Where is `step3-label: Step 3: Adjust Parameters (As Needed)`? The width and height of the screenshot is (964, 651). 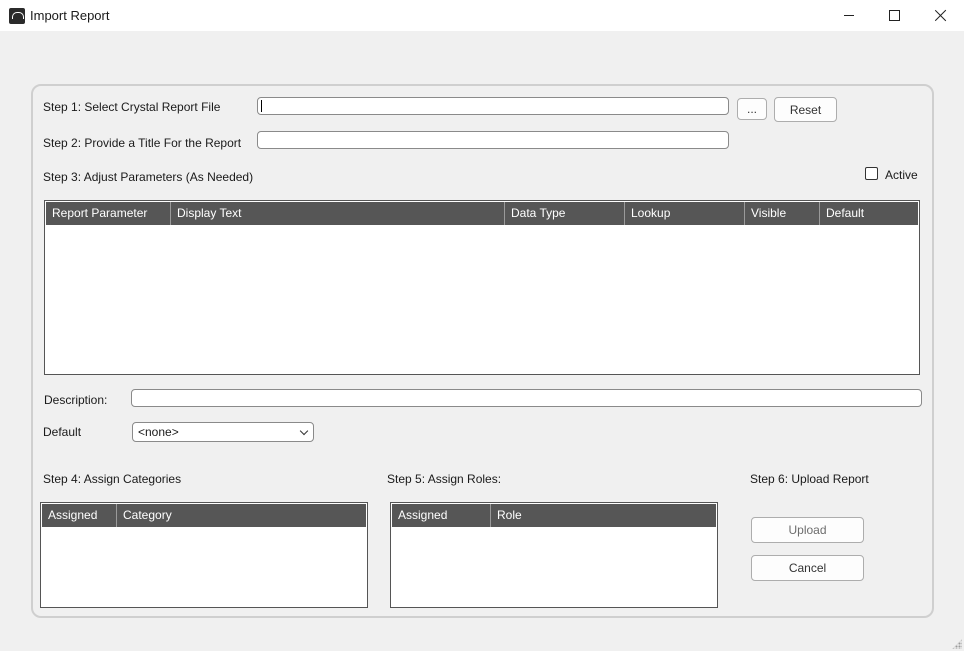 step3-label: Step 3: Adjust Parameters (As Needed) is located at coordinates (148, 177).